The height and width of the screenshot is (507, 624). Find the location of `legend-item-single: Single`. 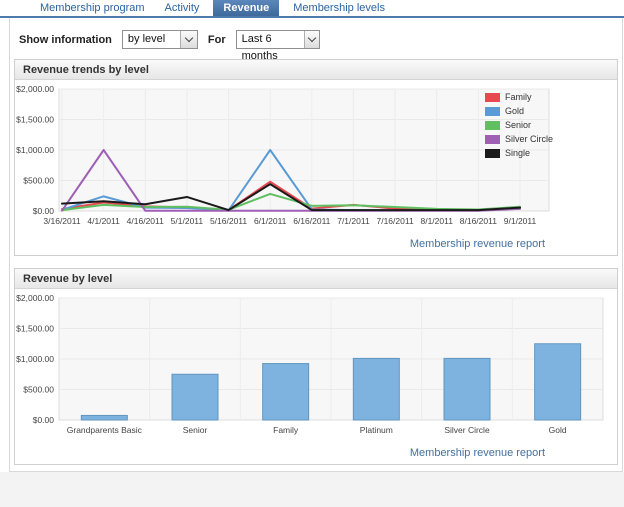

legend-item-single: Single is located at coordinates (518, 153).